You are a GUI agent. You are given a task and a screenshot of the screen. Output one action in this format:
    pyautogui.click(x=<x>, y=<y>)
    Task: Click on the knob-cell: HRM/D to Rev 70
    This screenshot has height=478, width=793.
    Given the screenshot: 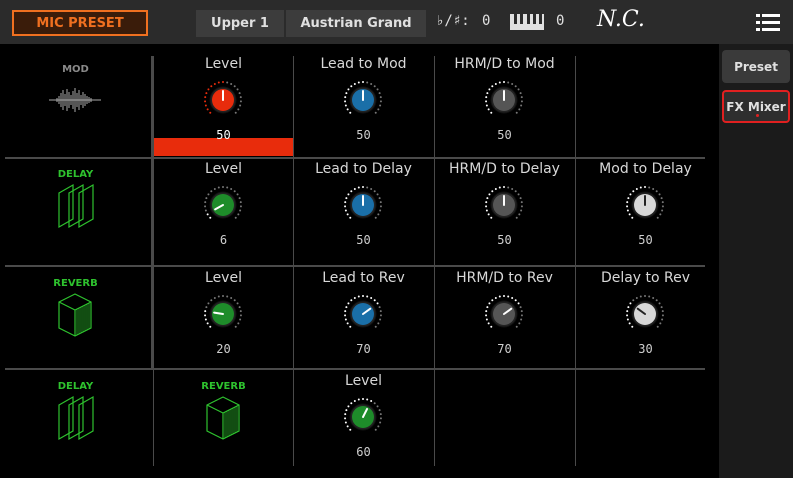 What is the action you would take?
    pyautogui.click(x=504, y=310)
    